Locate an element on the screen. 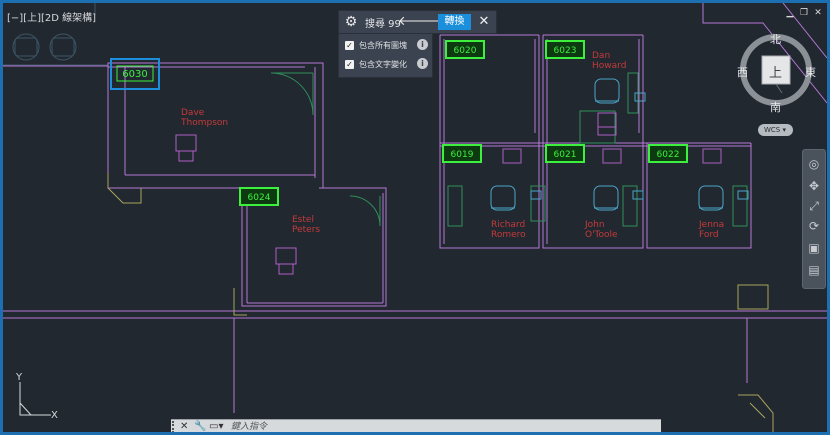 The height and width of the screenshot is (435, 830). room-tag: 6022 is located at coordinates (668, 153).